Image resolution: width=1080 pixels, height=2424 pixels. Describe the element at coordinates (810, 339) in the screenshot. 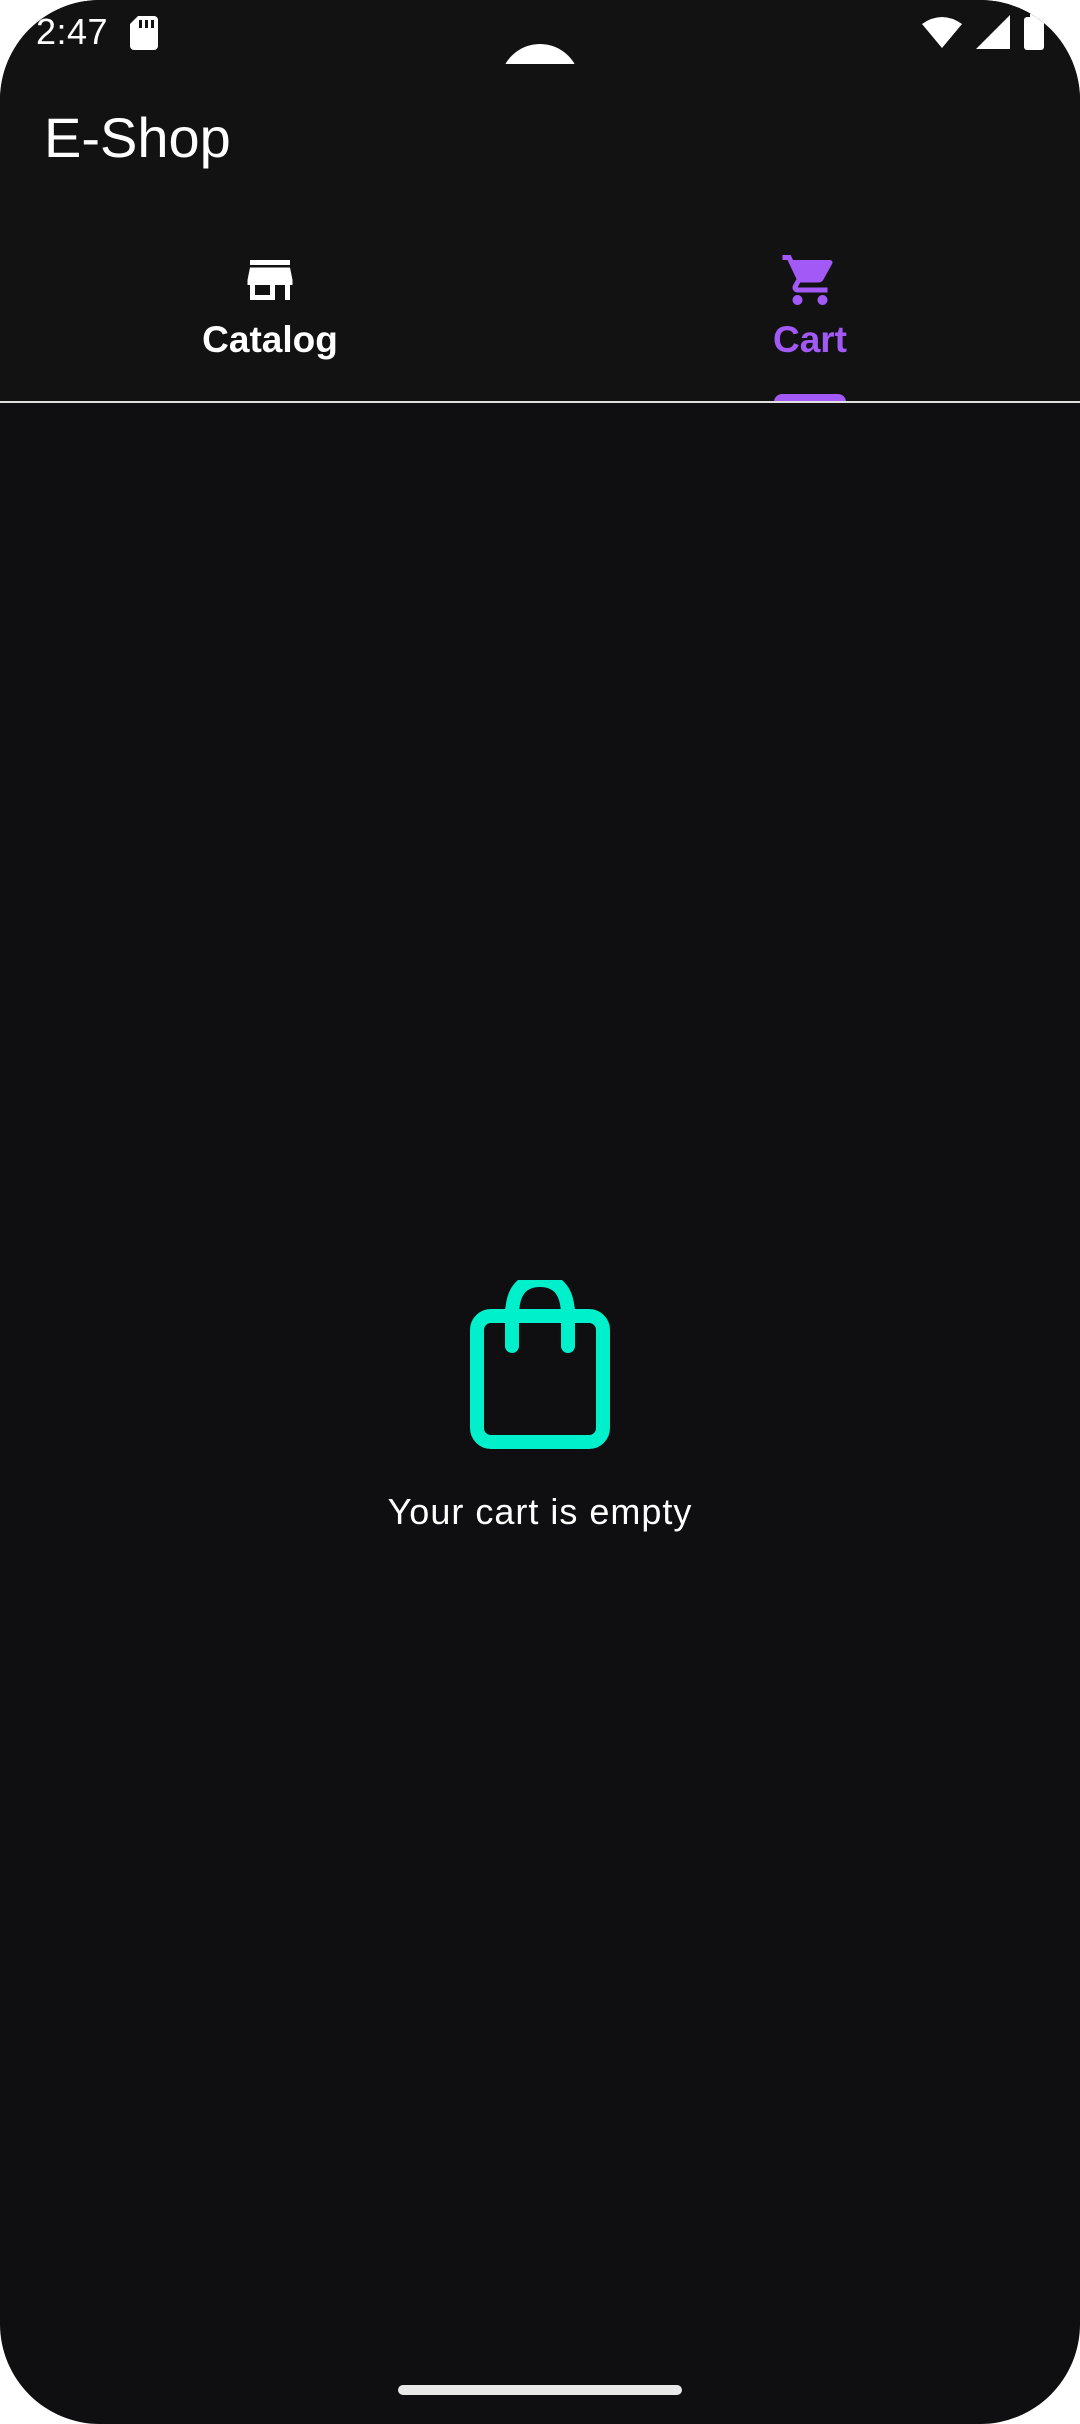

I see `tab-label-cart: Cart` at that location.